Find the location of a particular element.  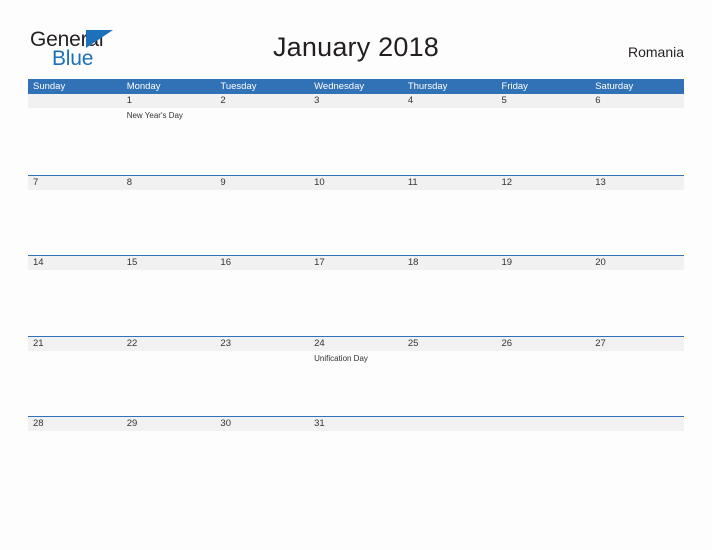

day-number: 10 is located at coordinates (319, 182).